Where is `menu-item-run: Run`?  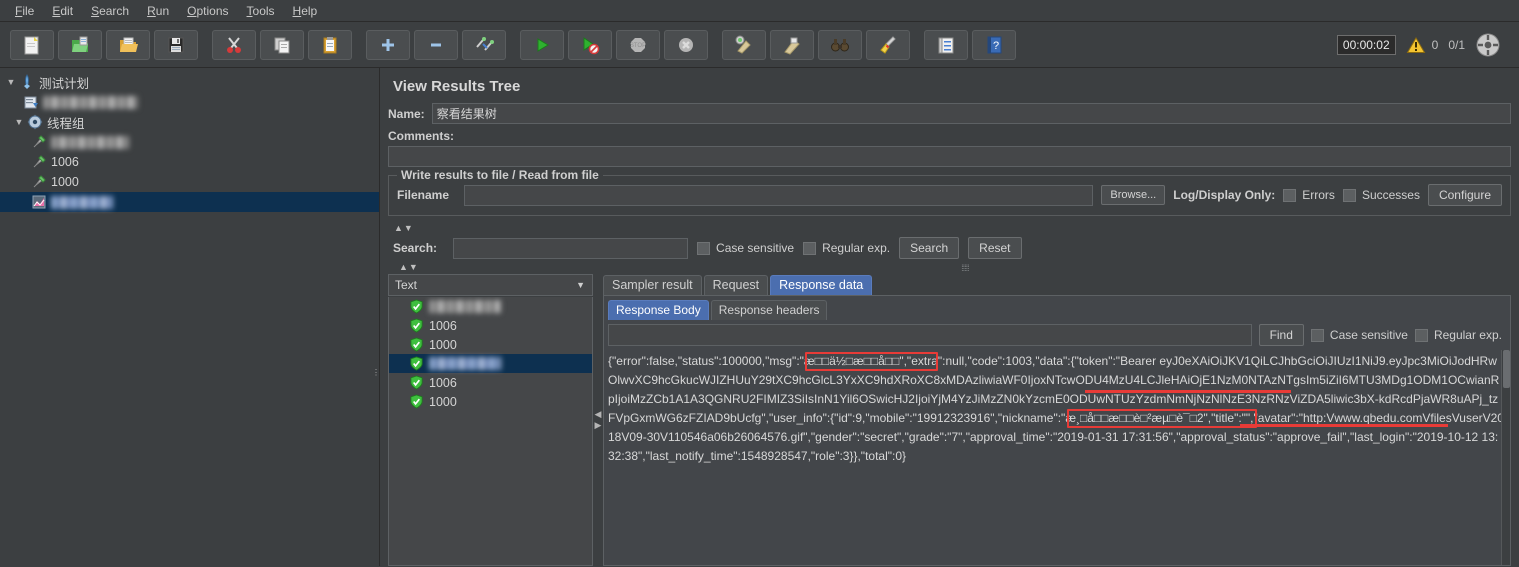
menu-item-run: Run is located at coordinates (158, 11).